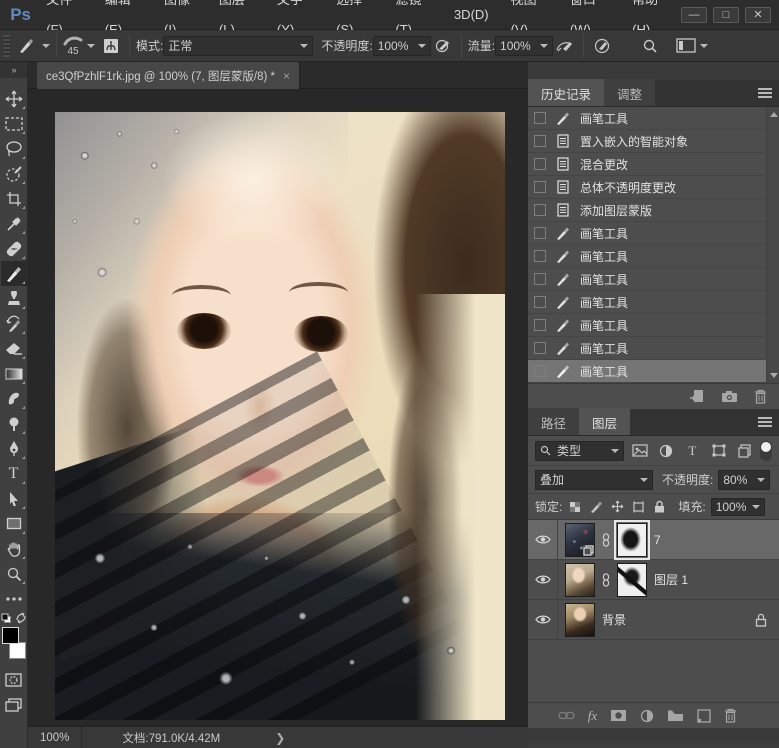  Describe the element at coordinates (761, 620) in the screenshot. I see `layer-lock-icon` at that location.